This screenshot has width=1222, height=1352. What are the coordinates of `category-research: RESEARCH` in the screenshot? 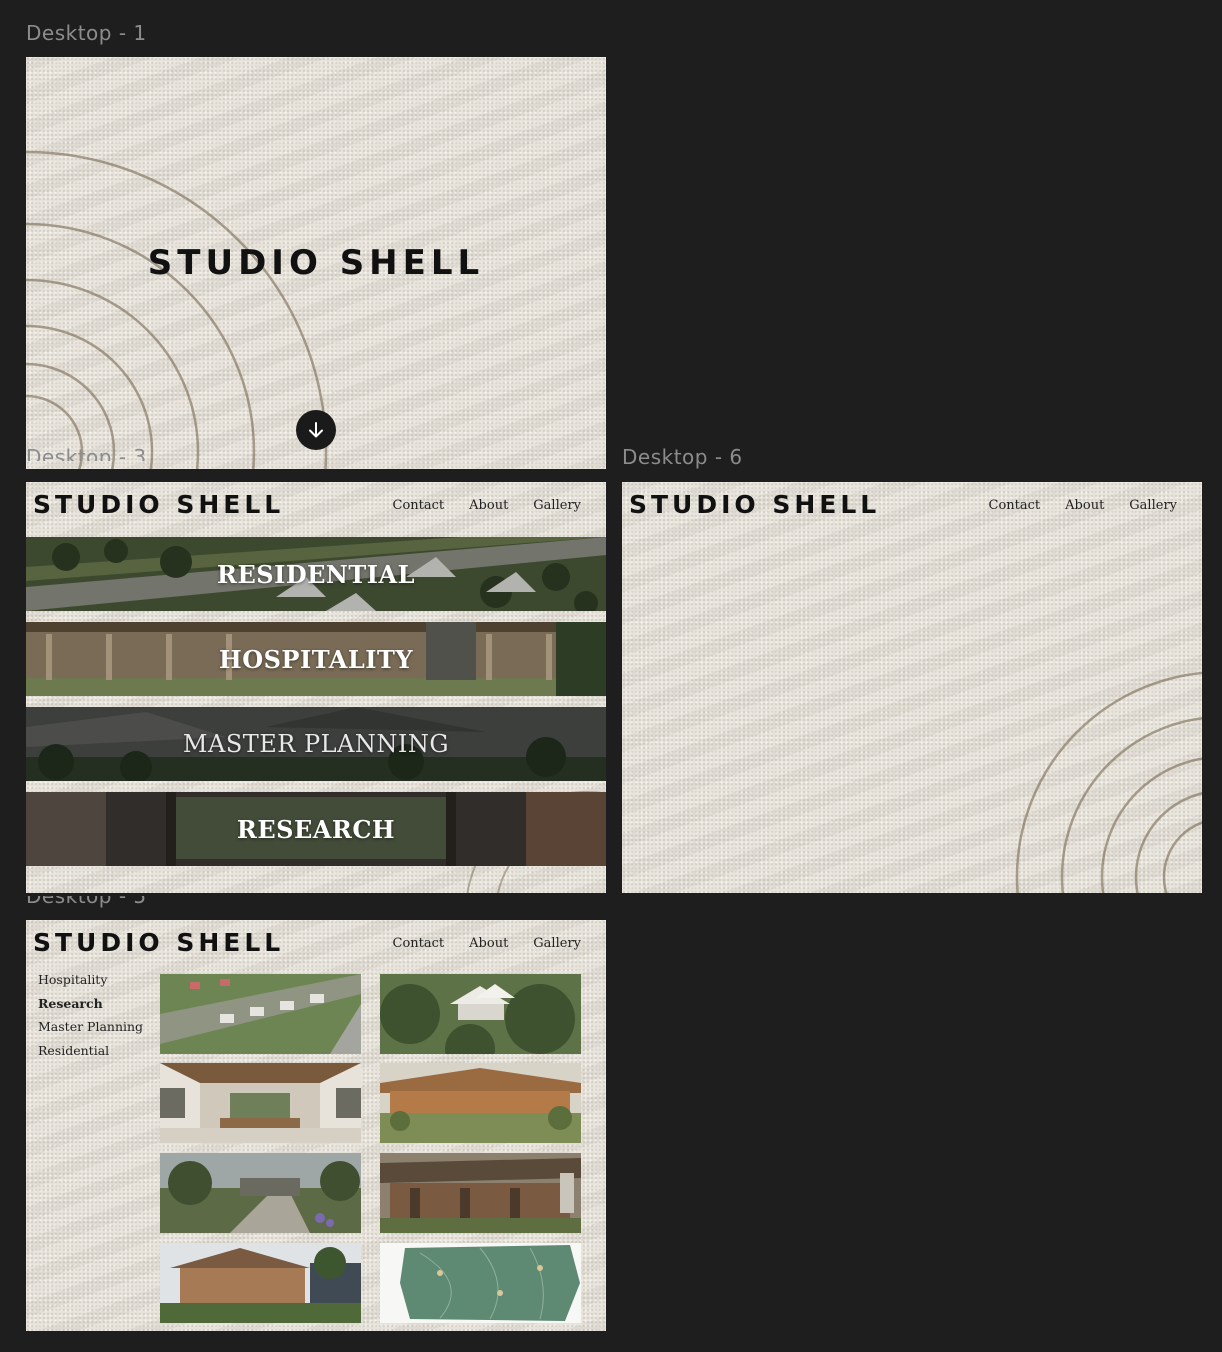 It's located at (316, 829).